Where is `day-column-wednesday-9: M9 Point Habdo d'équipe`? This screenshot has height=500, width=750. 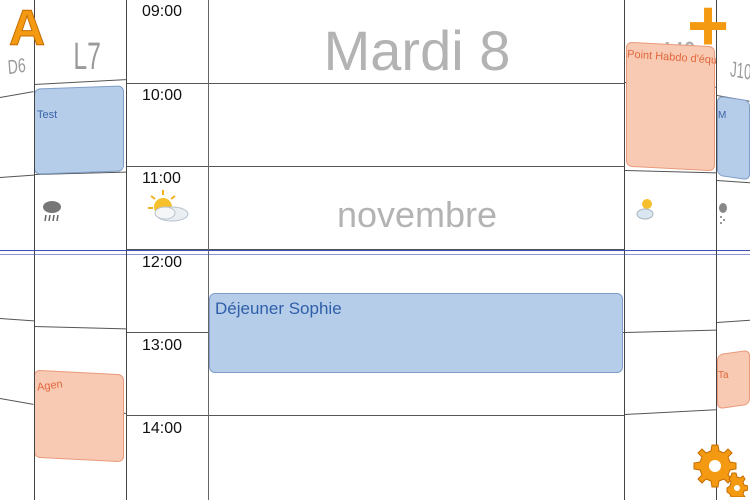
day-column-wednesday-9: M9 Point Habdo d'équipe is located at coordinates (670, 250).